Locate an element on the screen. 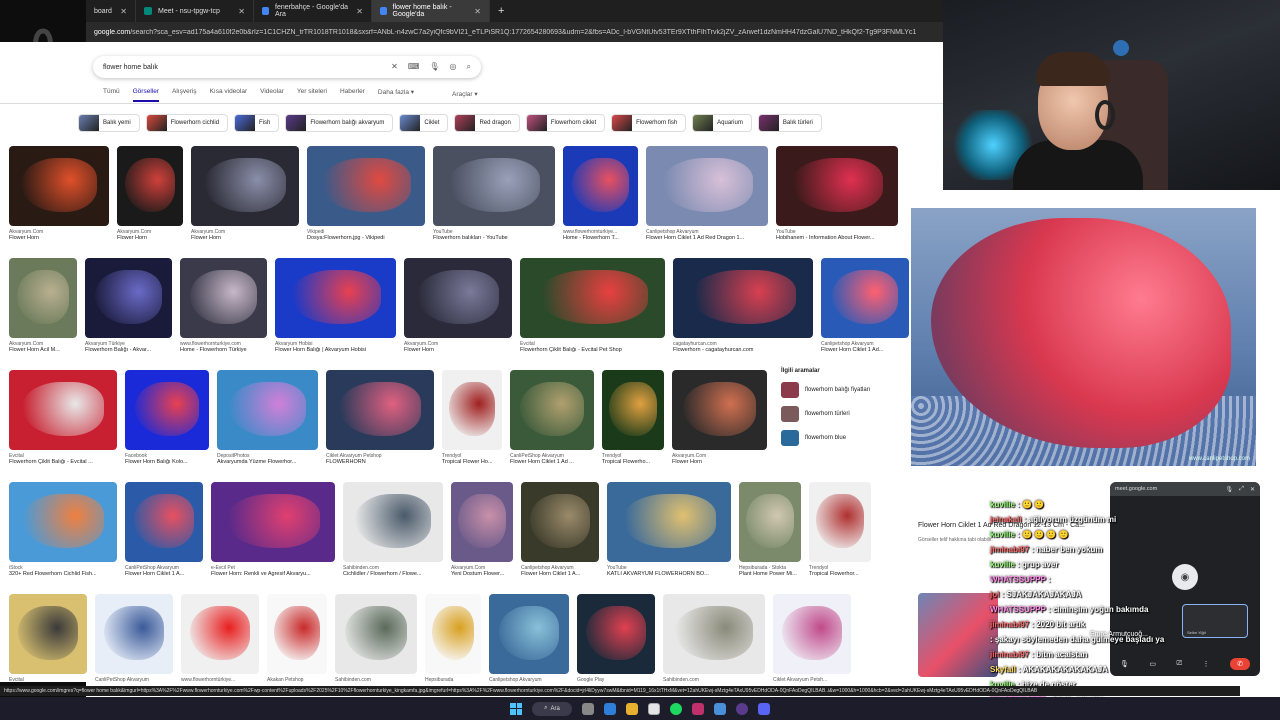 The image size is (1280, 720). image-result: Canlipetshop Akvaryum is located at coordinates (529, 638).